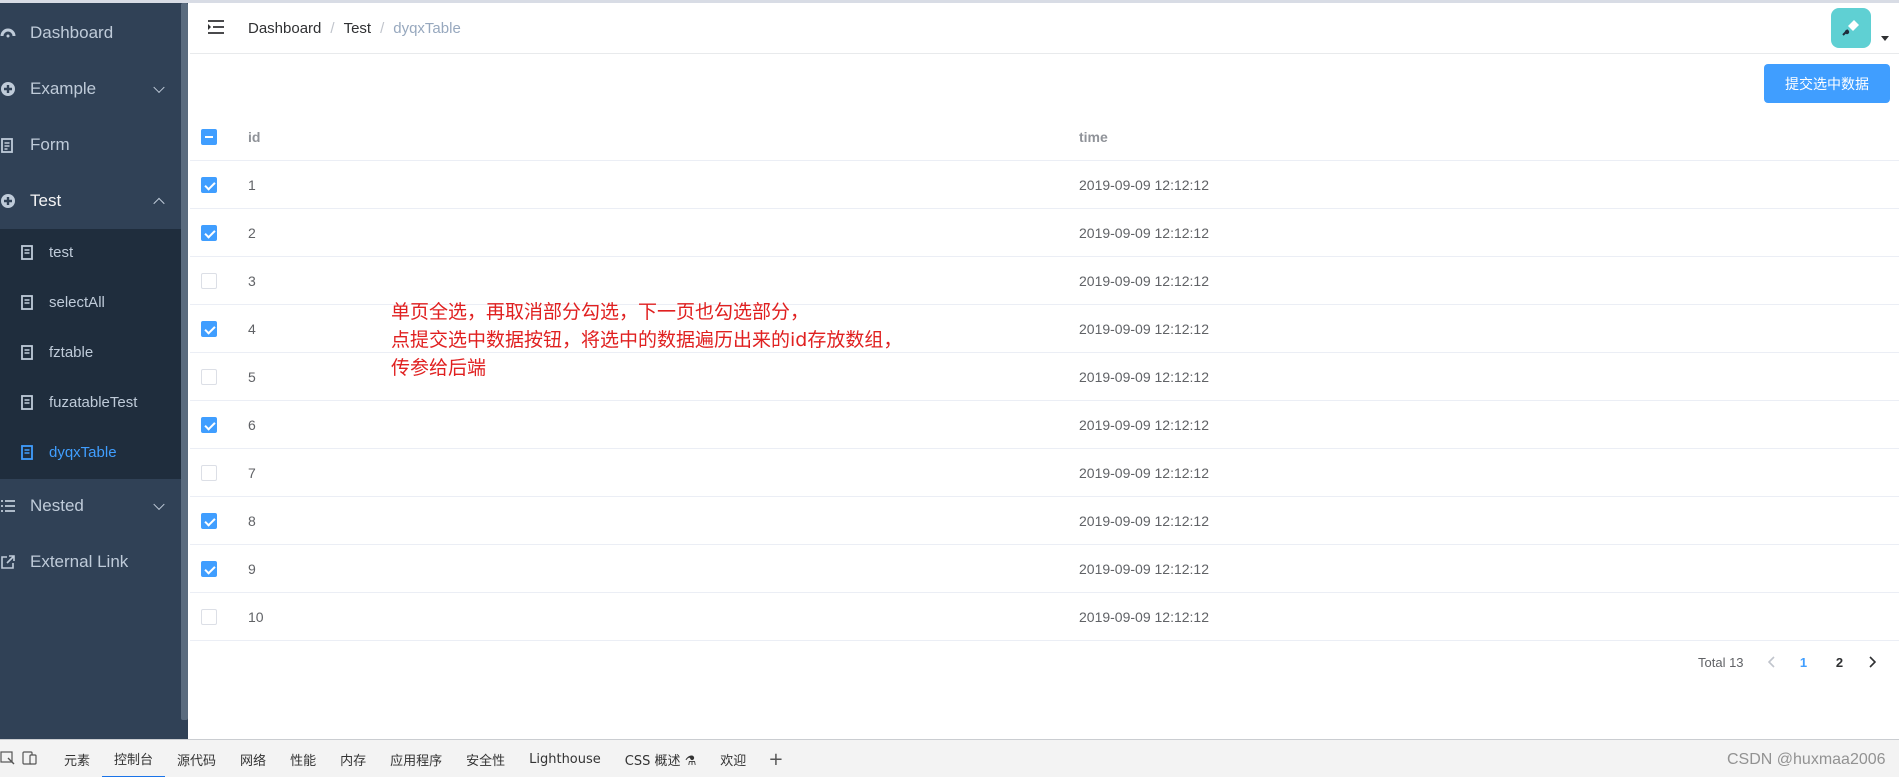  What do you see at coordinates (565, 758) in the screenshot?
I see `devtools-tab: Lighthouse` at bounding box center [565, 758].